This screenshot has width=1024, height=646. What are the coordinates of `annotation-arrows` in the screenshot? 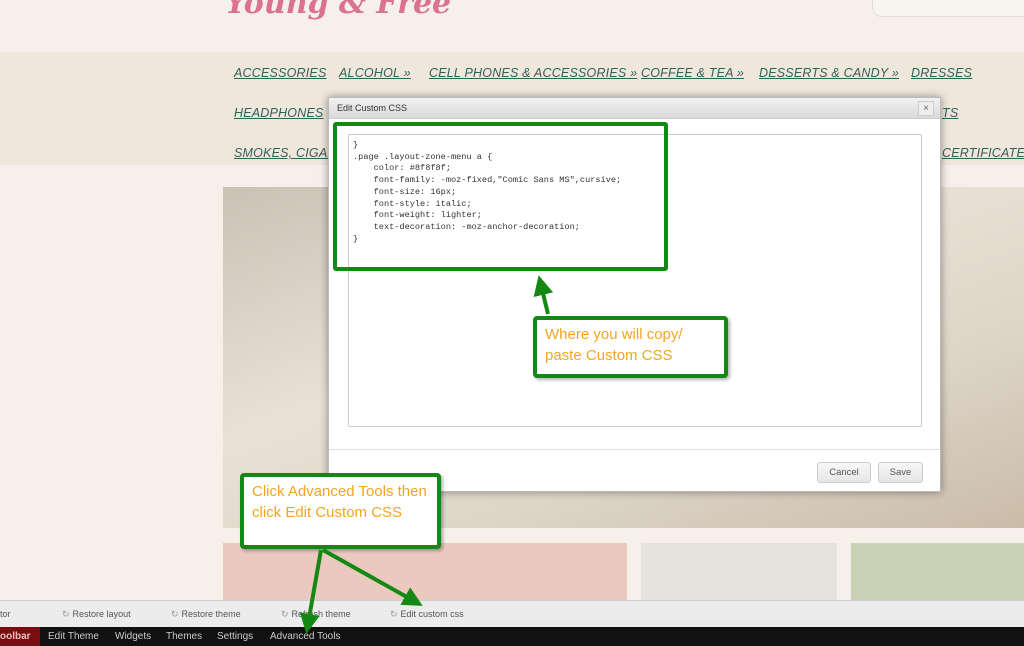 It's located at (426, 454).